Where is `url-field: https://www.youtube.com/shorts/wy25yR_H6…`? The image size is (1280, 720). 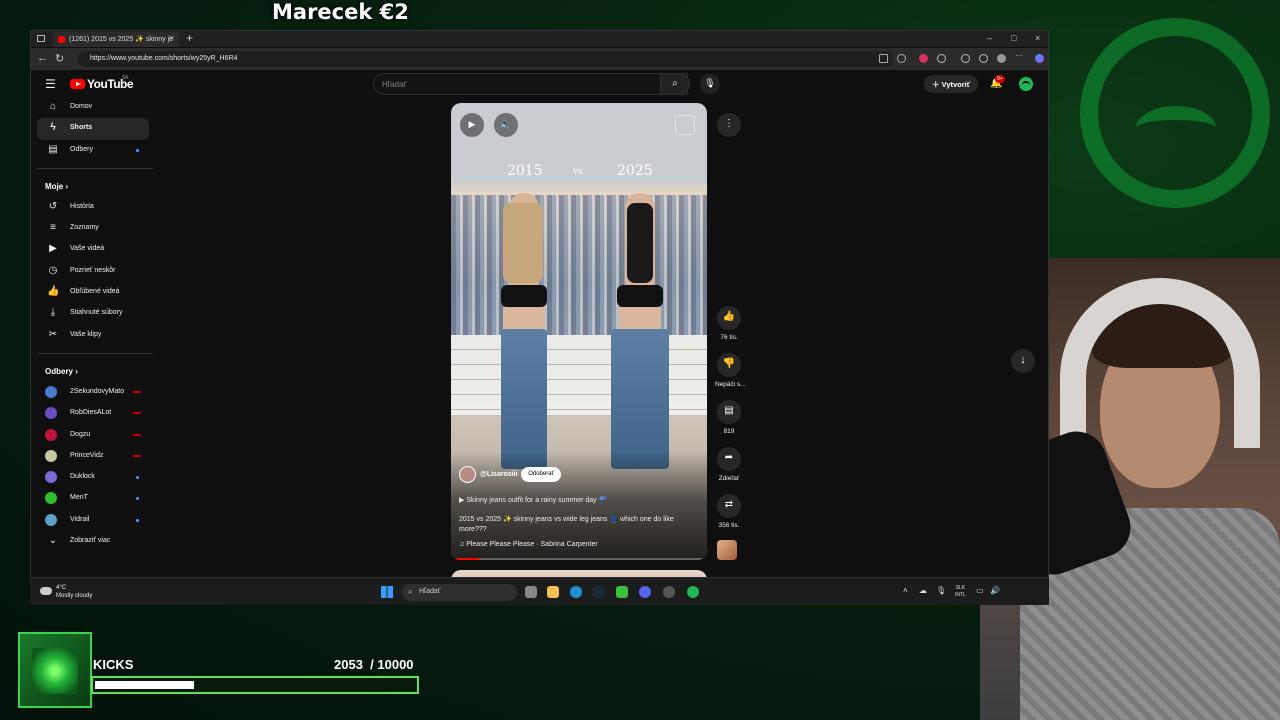
url-field: https://www.youtube.com/shorts/wy25yR_H6… is located at coordinates (485, 59).